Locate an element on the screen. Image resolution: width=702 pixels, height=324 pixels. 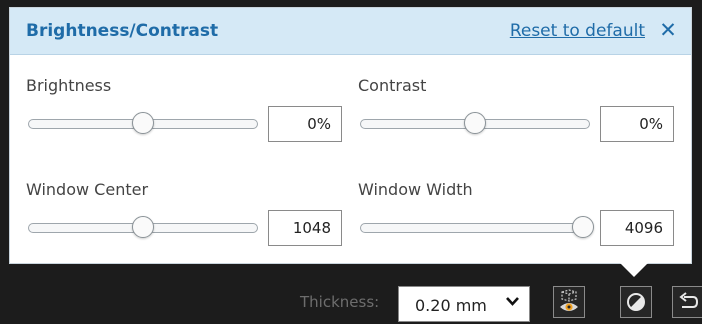
thickness-label: Thickness: is located at coordinates (340, 302).